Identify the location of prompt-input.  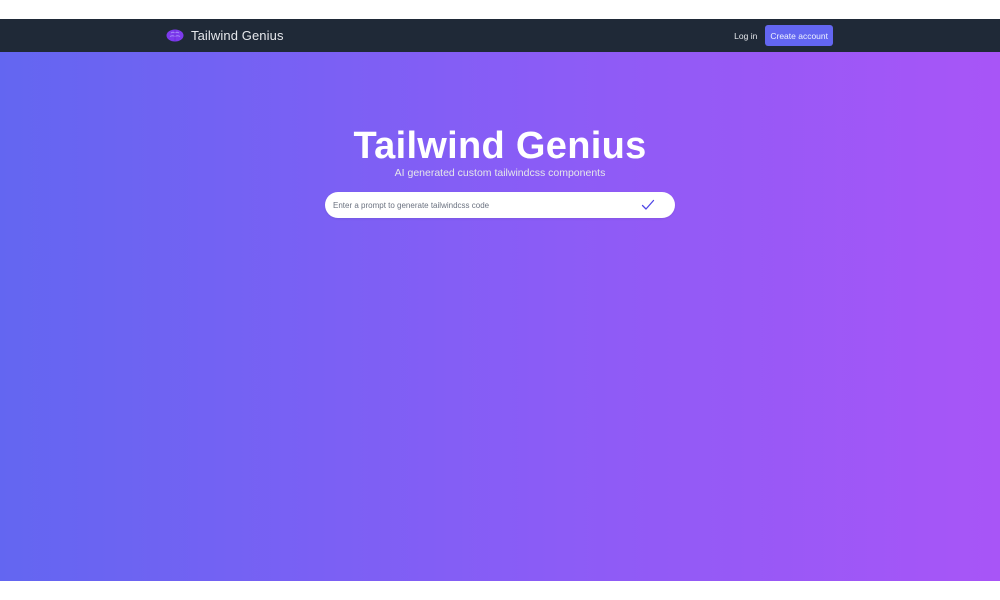
(480, 205).